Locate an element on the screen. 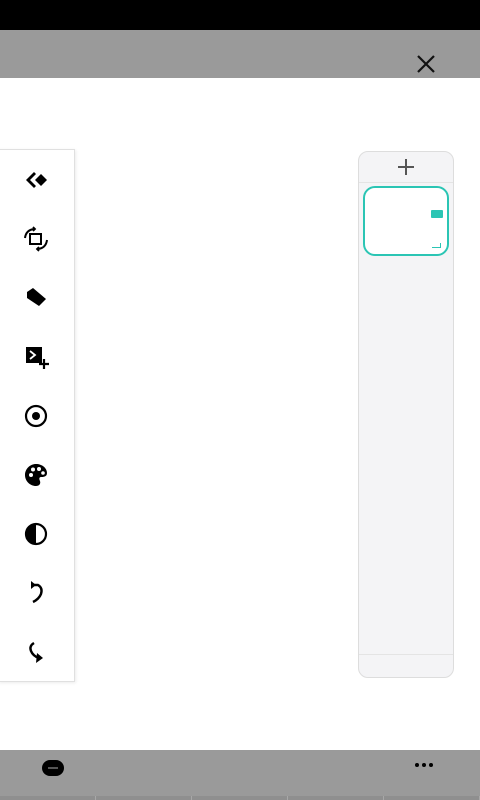  redo-icon is located at coordinates (36, 652).